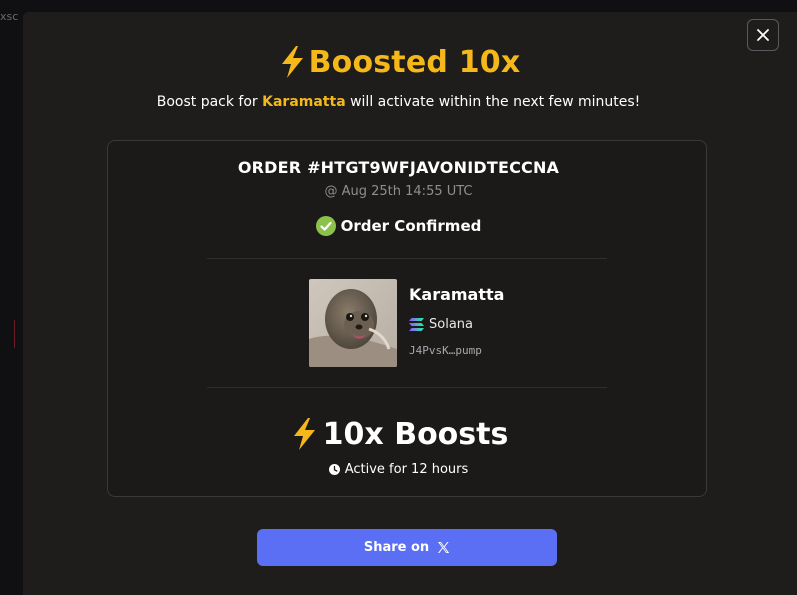  What do you see at coordinates (445, 350) in the screenshot?
I see `token-address: J4PvsK…pump` at bounding box center [445, 350].